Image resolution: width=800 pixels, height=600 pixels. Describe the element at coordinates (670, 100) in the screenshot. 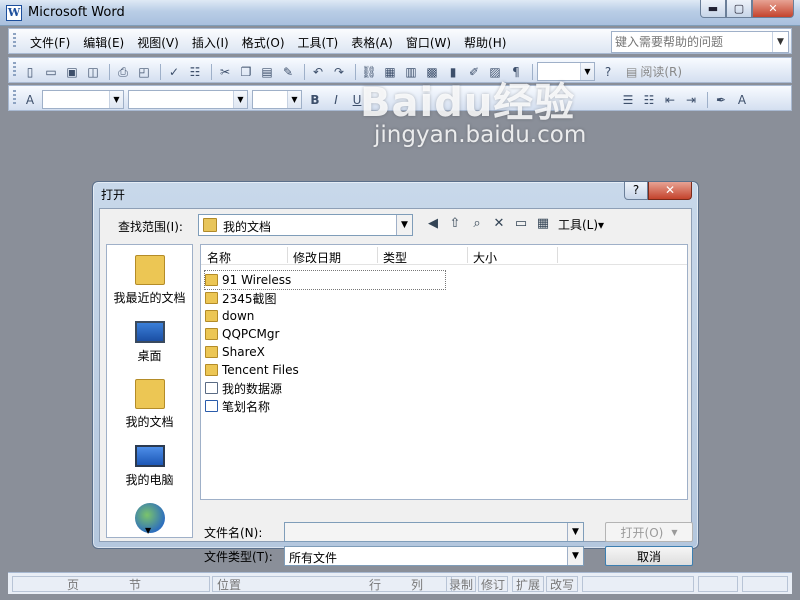

I see `decrease-indent-icon: ⇤` at that location.